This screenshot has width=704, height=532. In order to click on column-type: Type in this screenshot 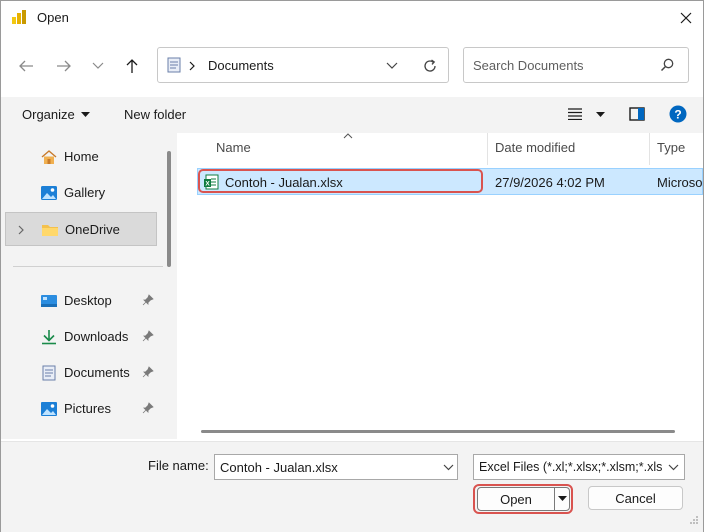, I will do `click(671, 147)`.